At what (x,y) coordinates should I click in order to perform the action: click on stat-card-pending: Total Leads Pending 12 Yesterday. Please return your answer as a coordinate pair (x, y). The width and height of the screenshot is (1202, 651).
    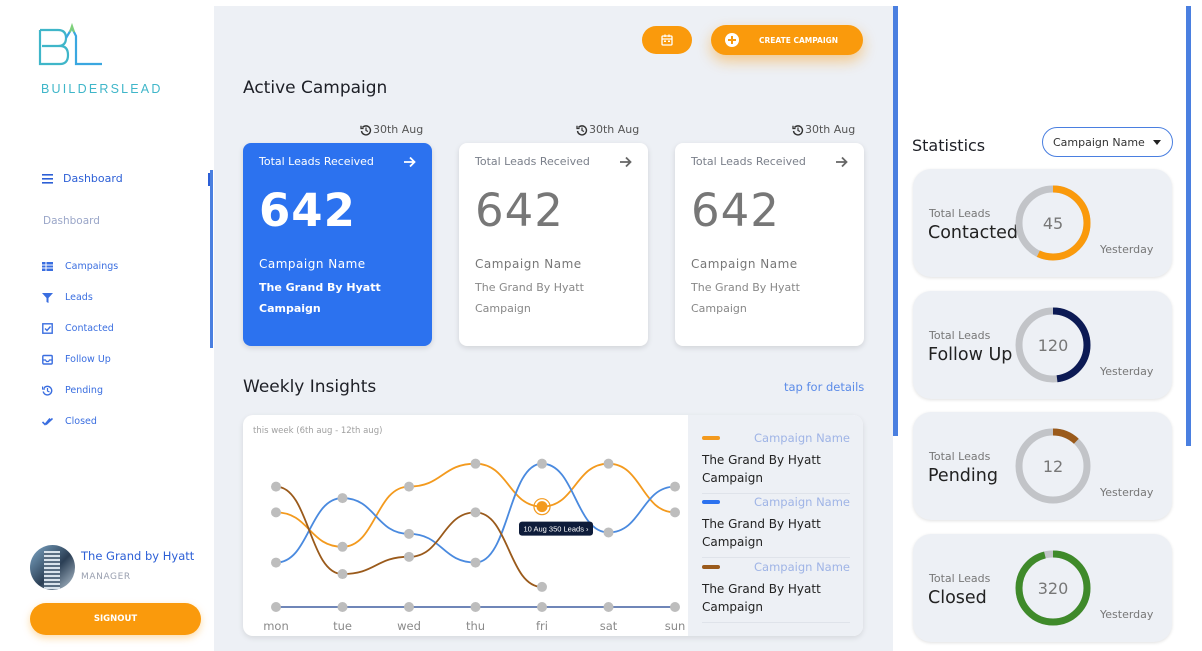
    Looking at the image, I should click on (1042, 466).